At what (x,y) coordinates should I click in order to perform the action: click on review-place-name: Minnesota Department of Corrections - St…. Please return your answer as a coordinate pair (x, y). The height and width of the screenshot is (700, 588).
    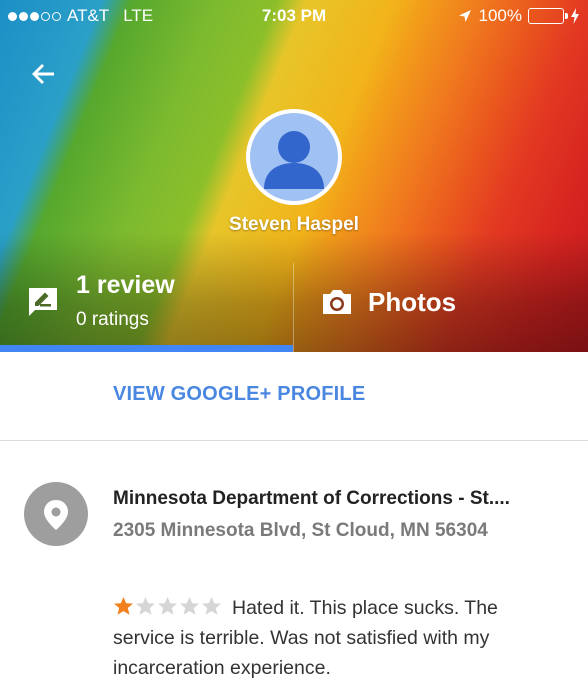
    Looking at the image, I should click on (343, 499).